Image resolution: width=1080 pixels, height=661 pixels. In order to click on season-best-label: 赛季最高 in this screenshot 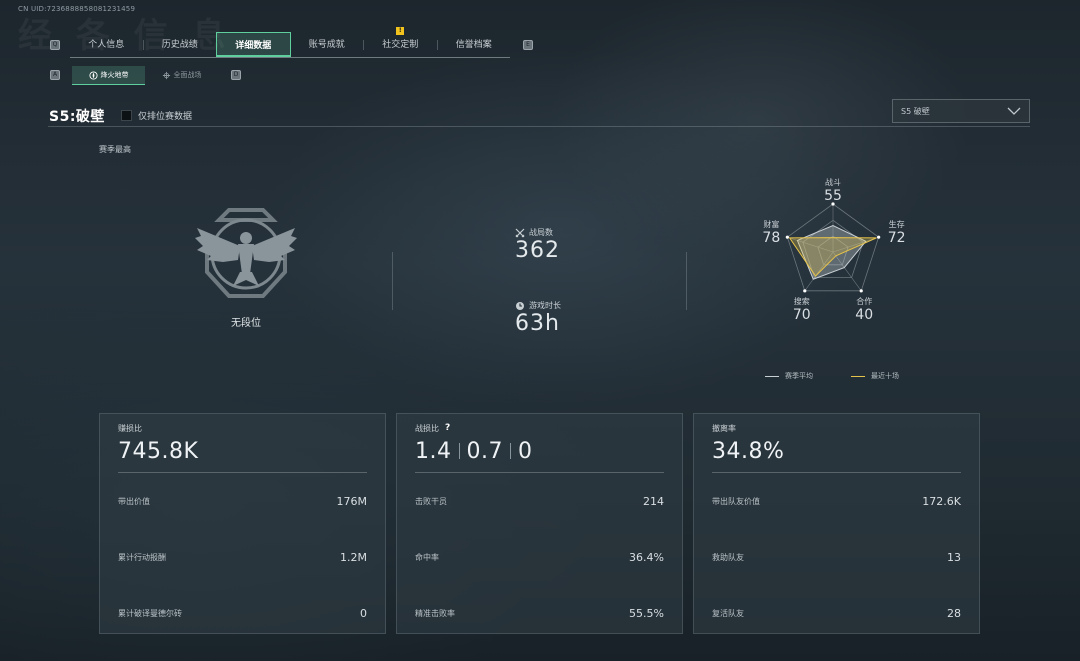, I will do `click(115, 149)`.